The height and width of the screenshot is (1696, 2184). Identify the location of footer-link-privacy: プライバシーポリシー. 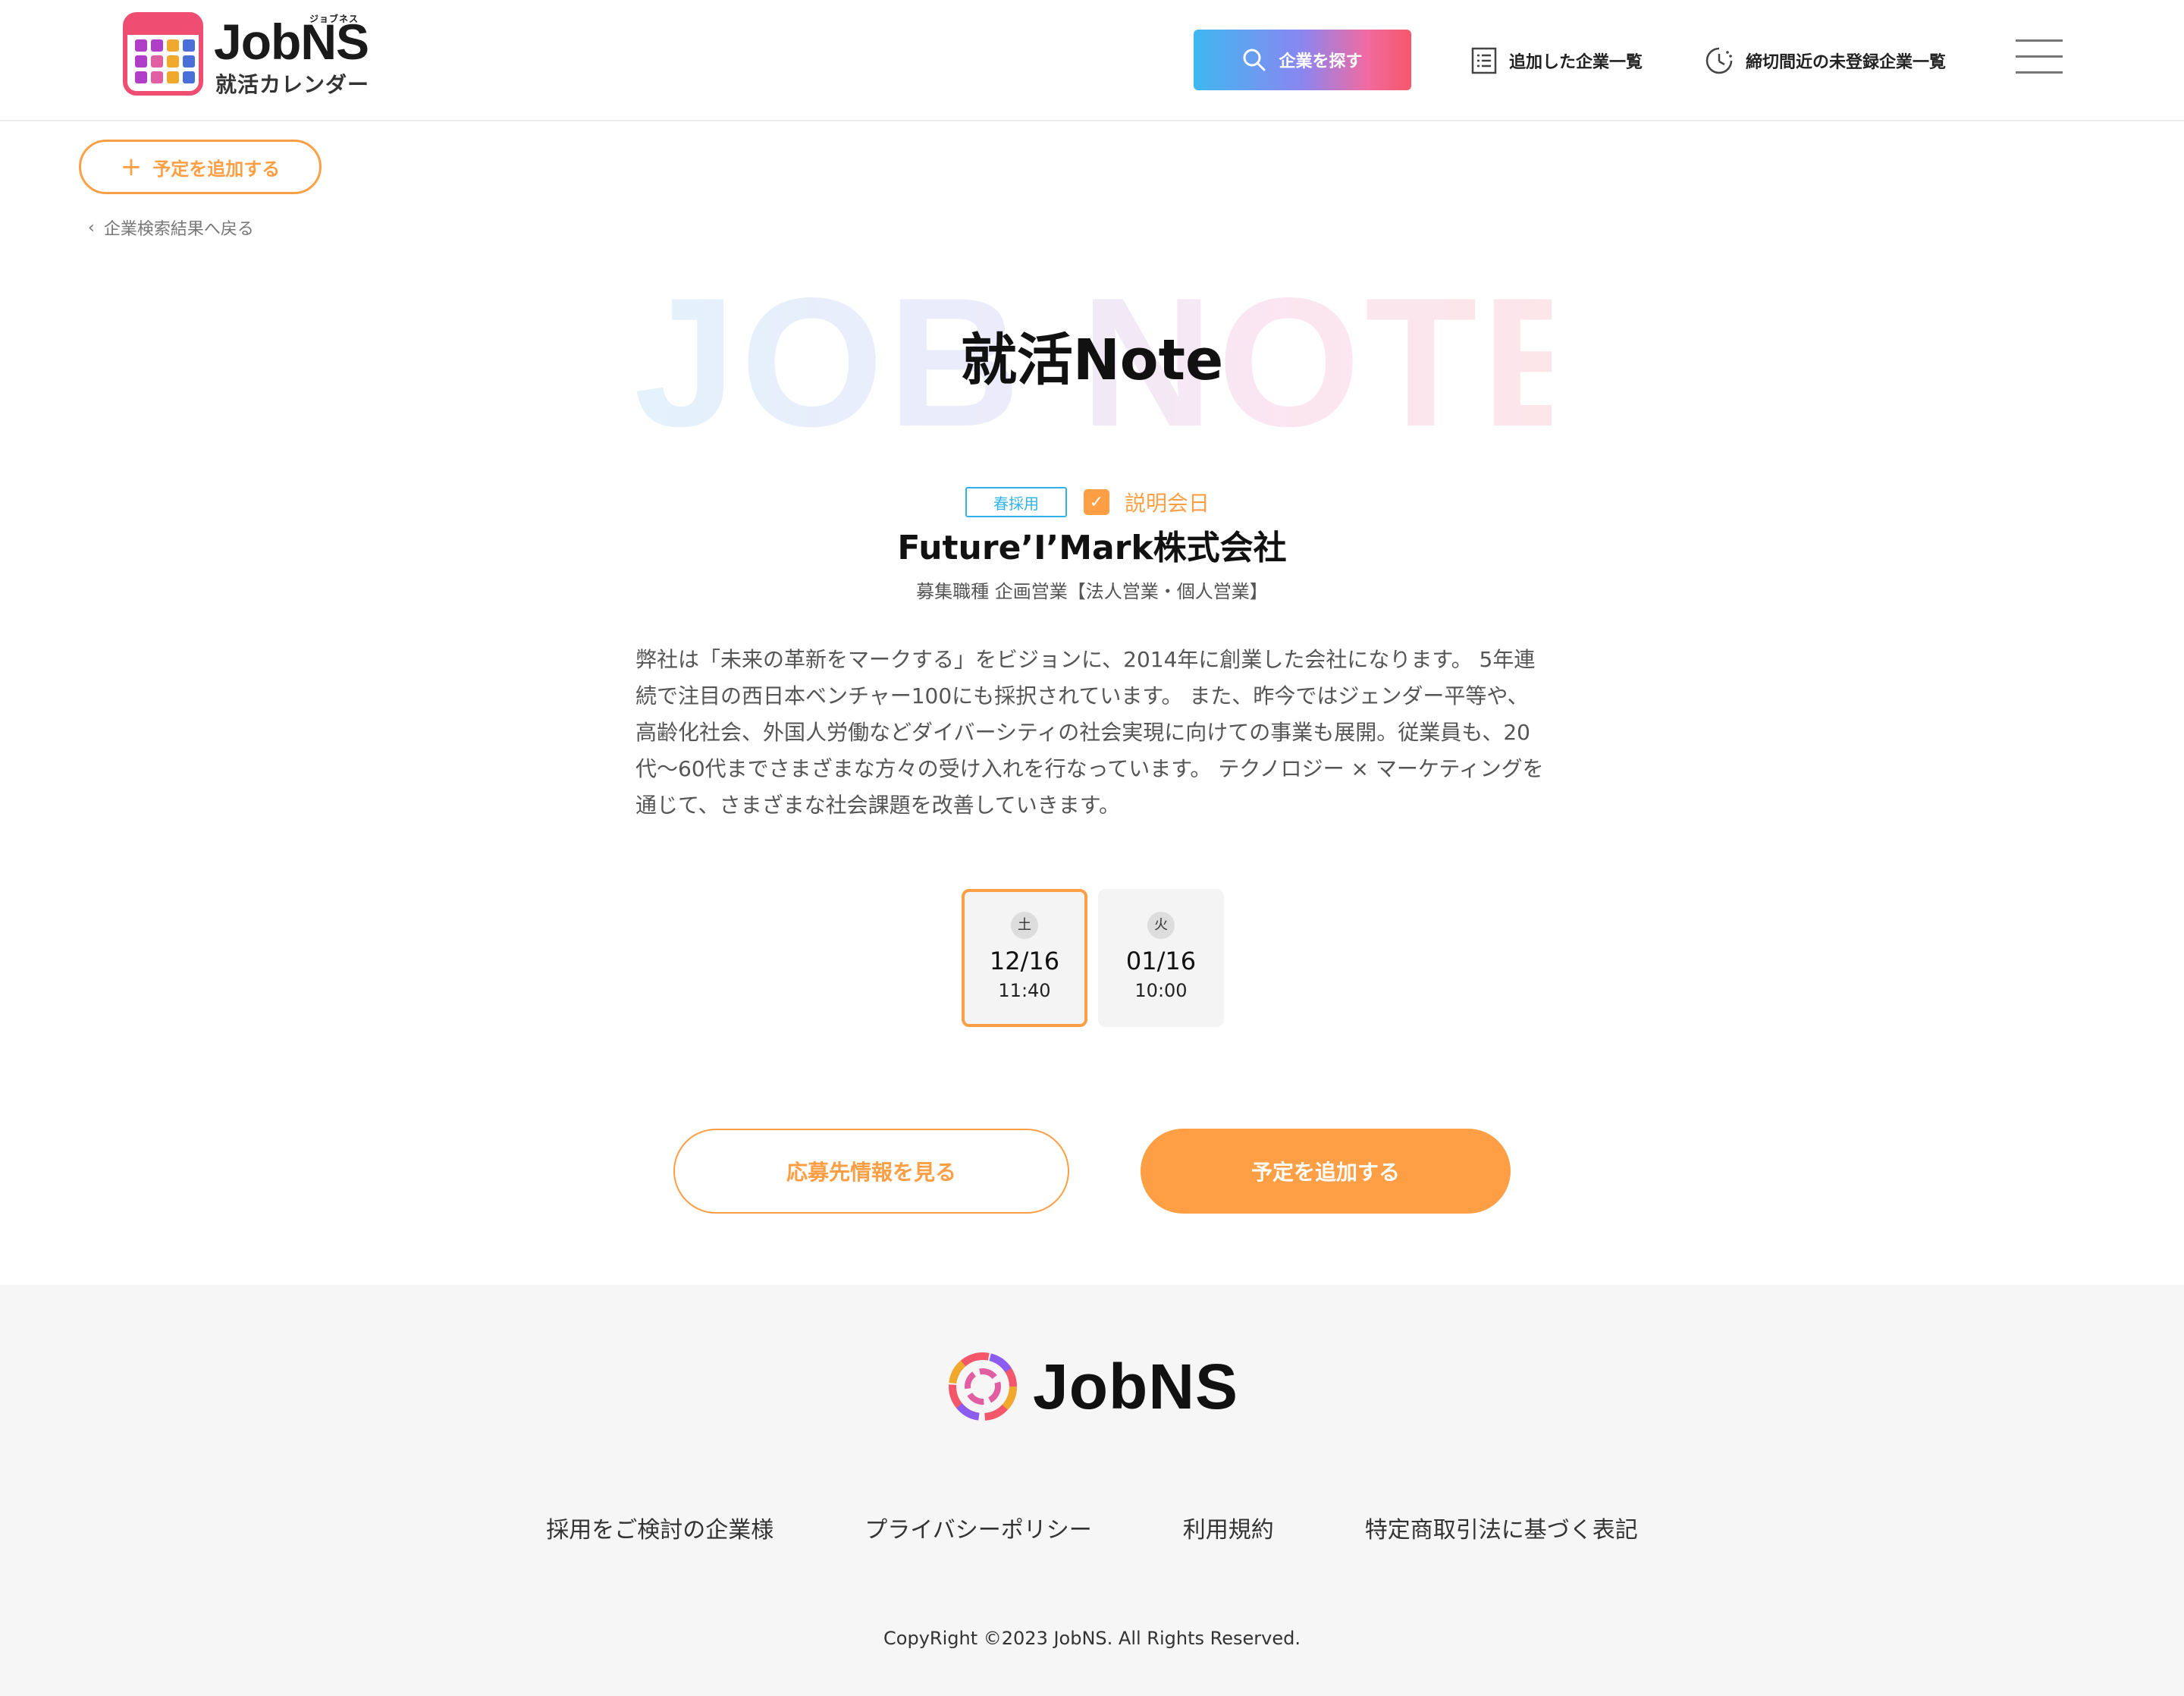
(977, 1527).